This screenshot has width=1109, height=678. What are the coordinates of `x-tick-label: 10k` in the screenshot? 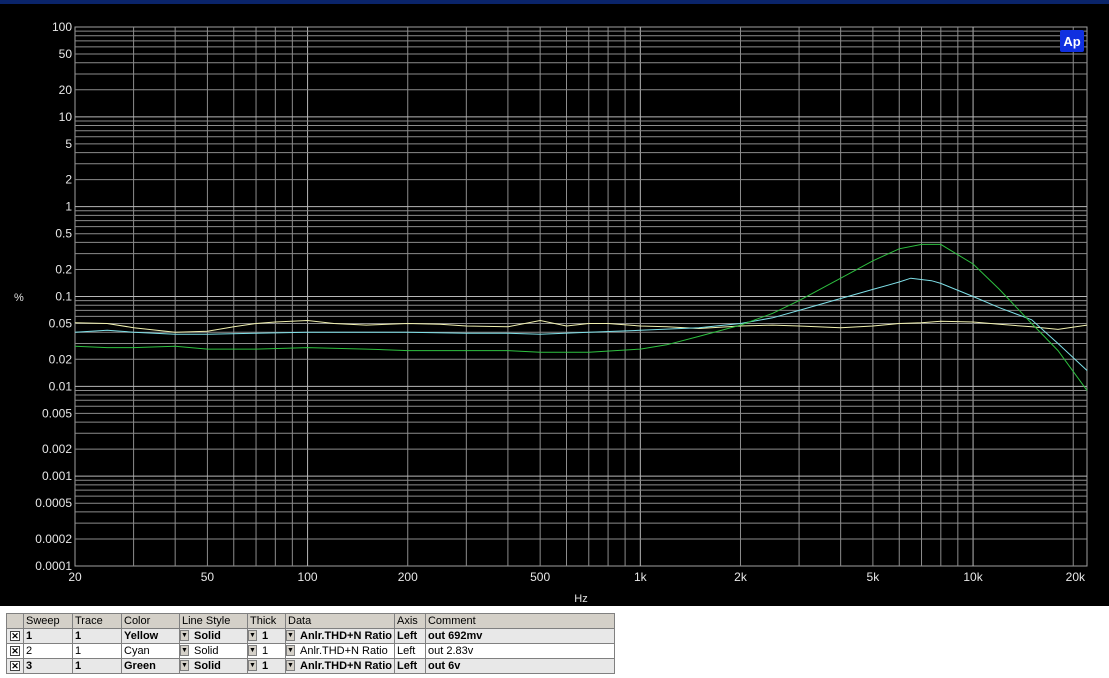 It's located at (973, 577).